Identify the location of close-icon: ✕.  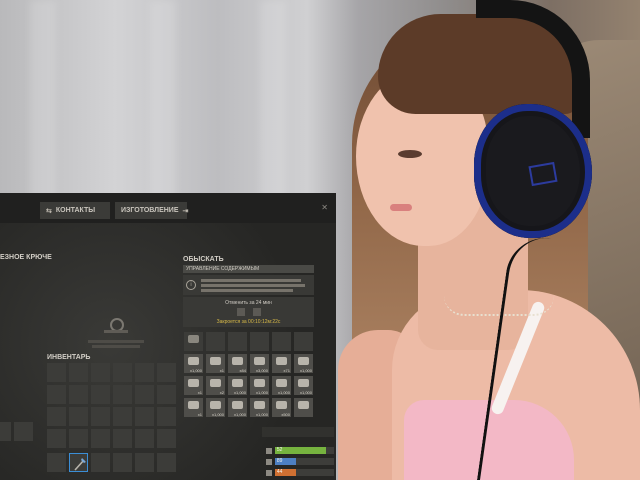
(324, 207).